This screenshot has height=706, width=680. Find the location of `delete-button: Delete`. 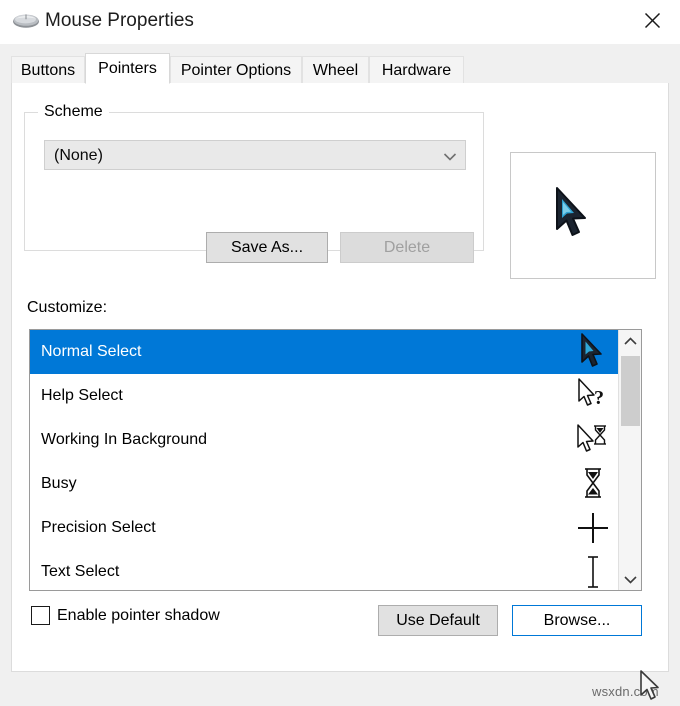

delete-button: Delete is located at coordinates (407, 247).